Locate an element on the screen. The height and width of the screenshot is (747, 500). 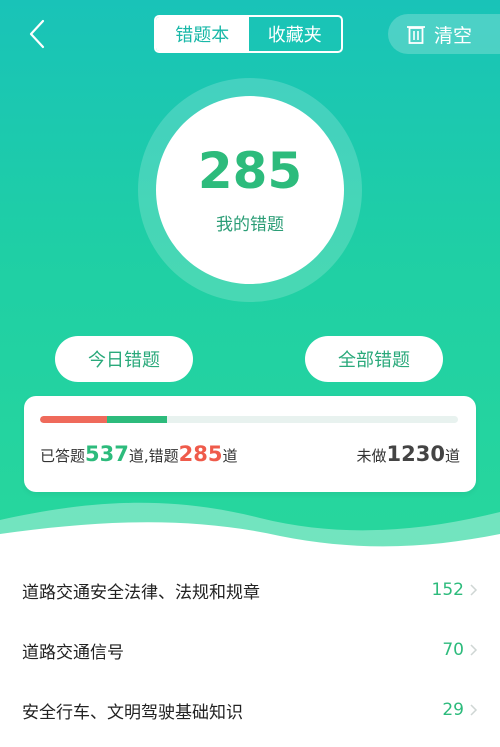
tab-favorites: 收藏夹 is located at coordinates (295, 34).